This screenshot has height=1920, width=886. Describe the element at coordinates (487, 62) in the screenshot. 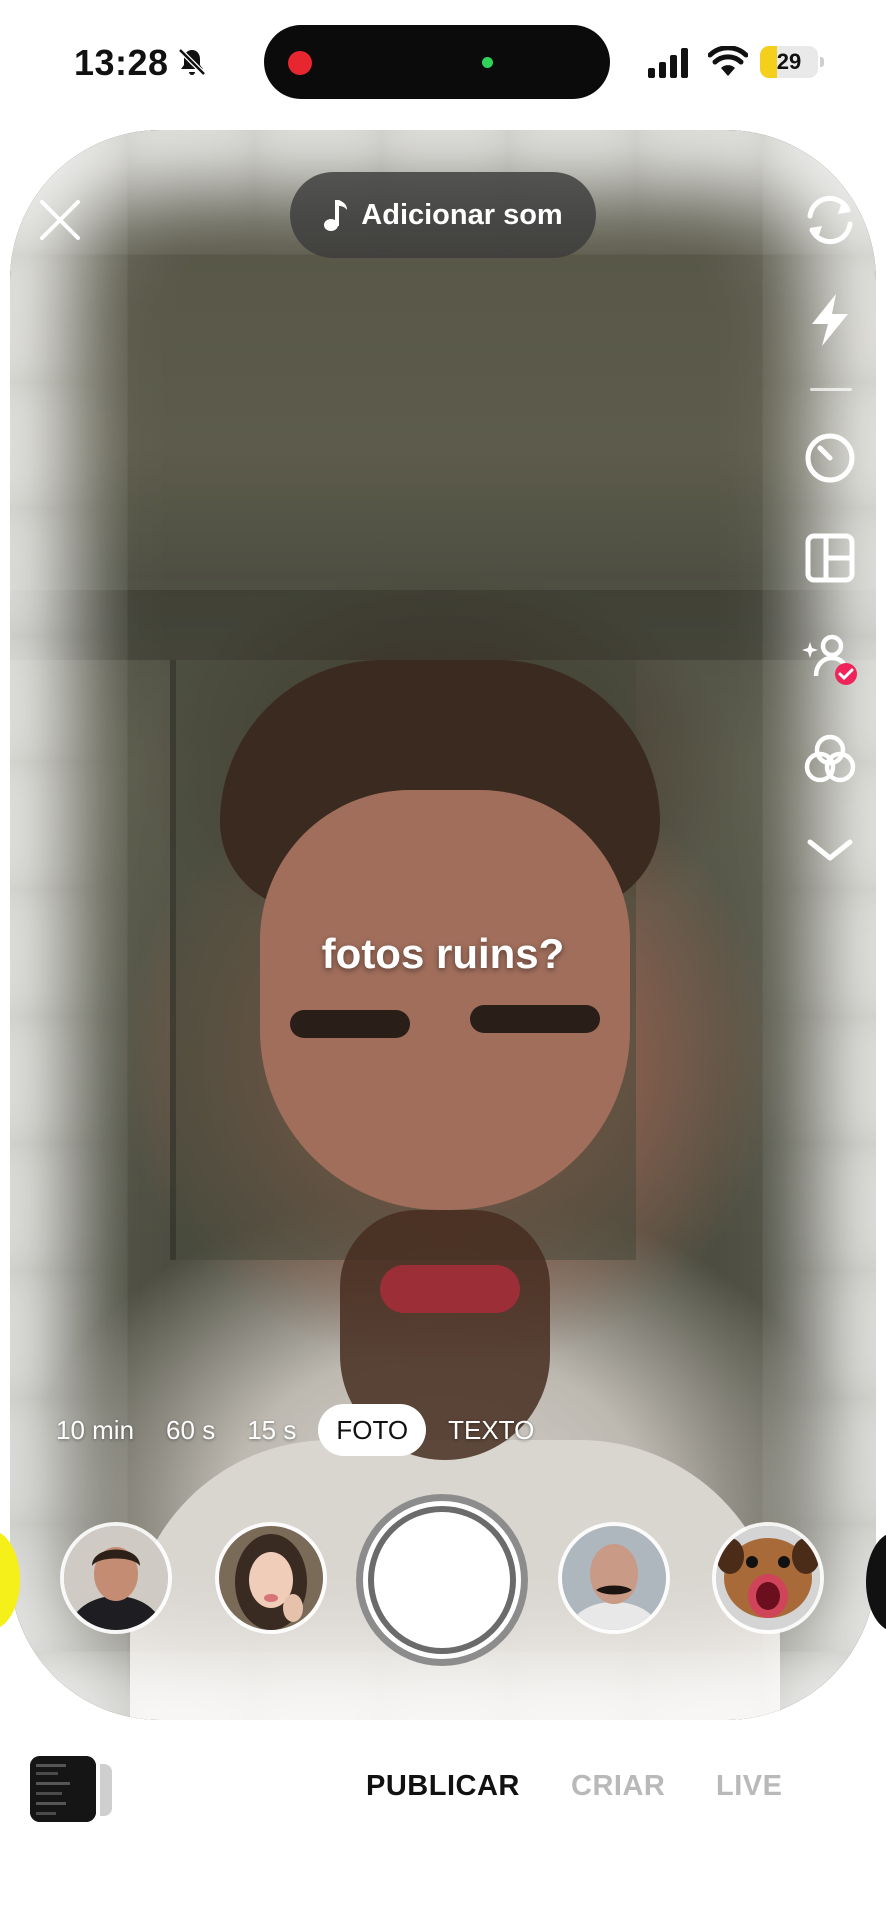

I see `camera-indicator` at that location.